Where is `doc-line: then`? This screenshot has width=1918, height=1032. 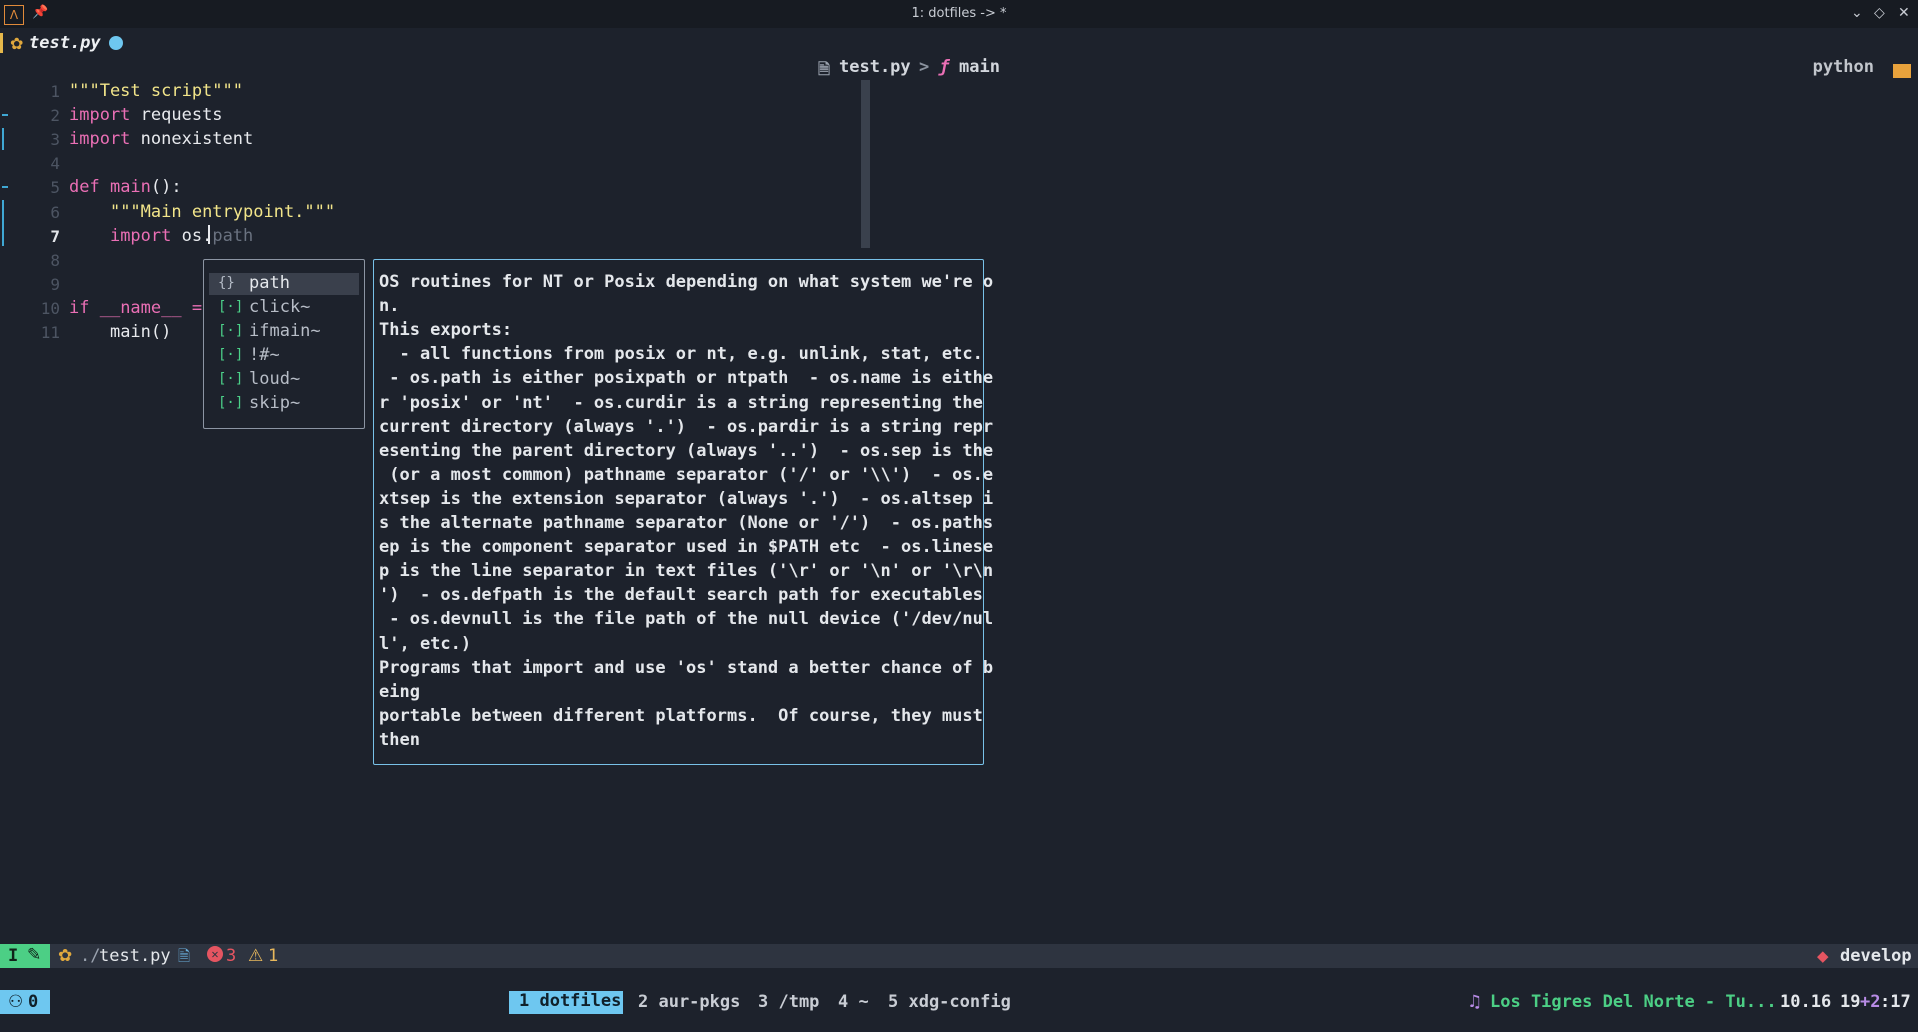
doc-line: then is located at coordinates (399, 739).